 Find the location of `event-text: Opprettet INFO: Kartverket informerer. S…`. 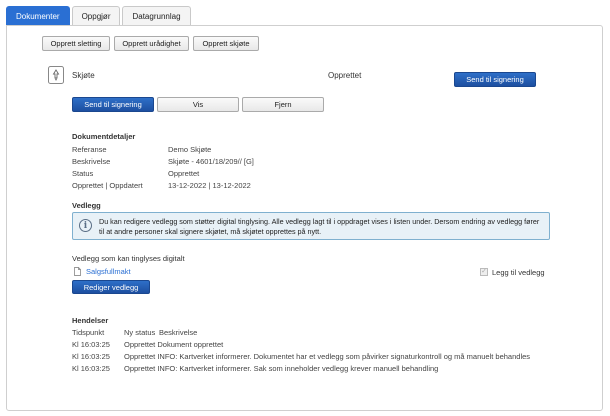

event-text: Opprettet INFO: Kartverket informerer. S… is located at coordinates (281, 368).